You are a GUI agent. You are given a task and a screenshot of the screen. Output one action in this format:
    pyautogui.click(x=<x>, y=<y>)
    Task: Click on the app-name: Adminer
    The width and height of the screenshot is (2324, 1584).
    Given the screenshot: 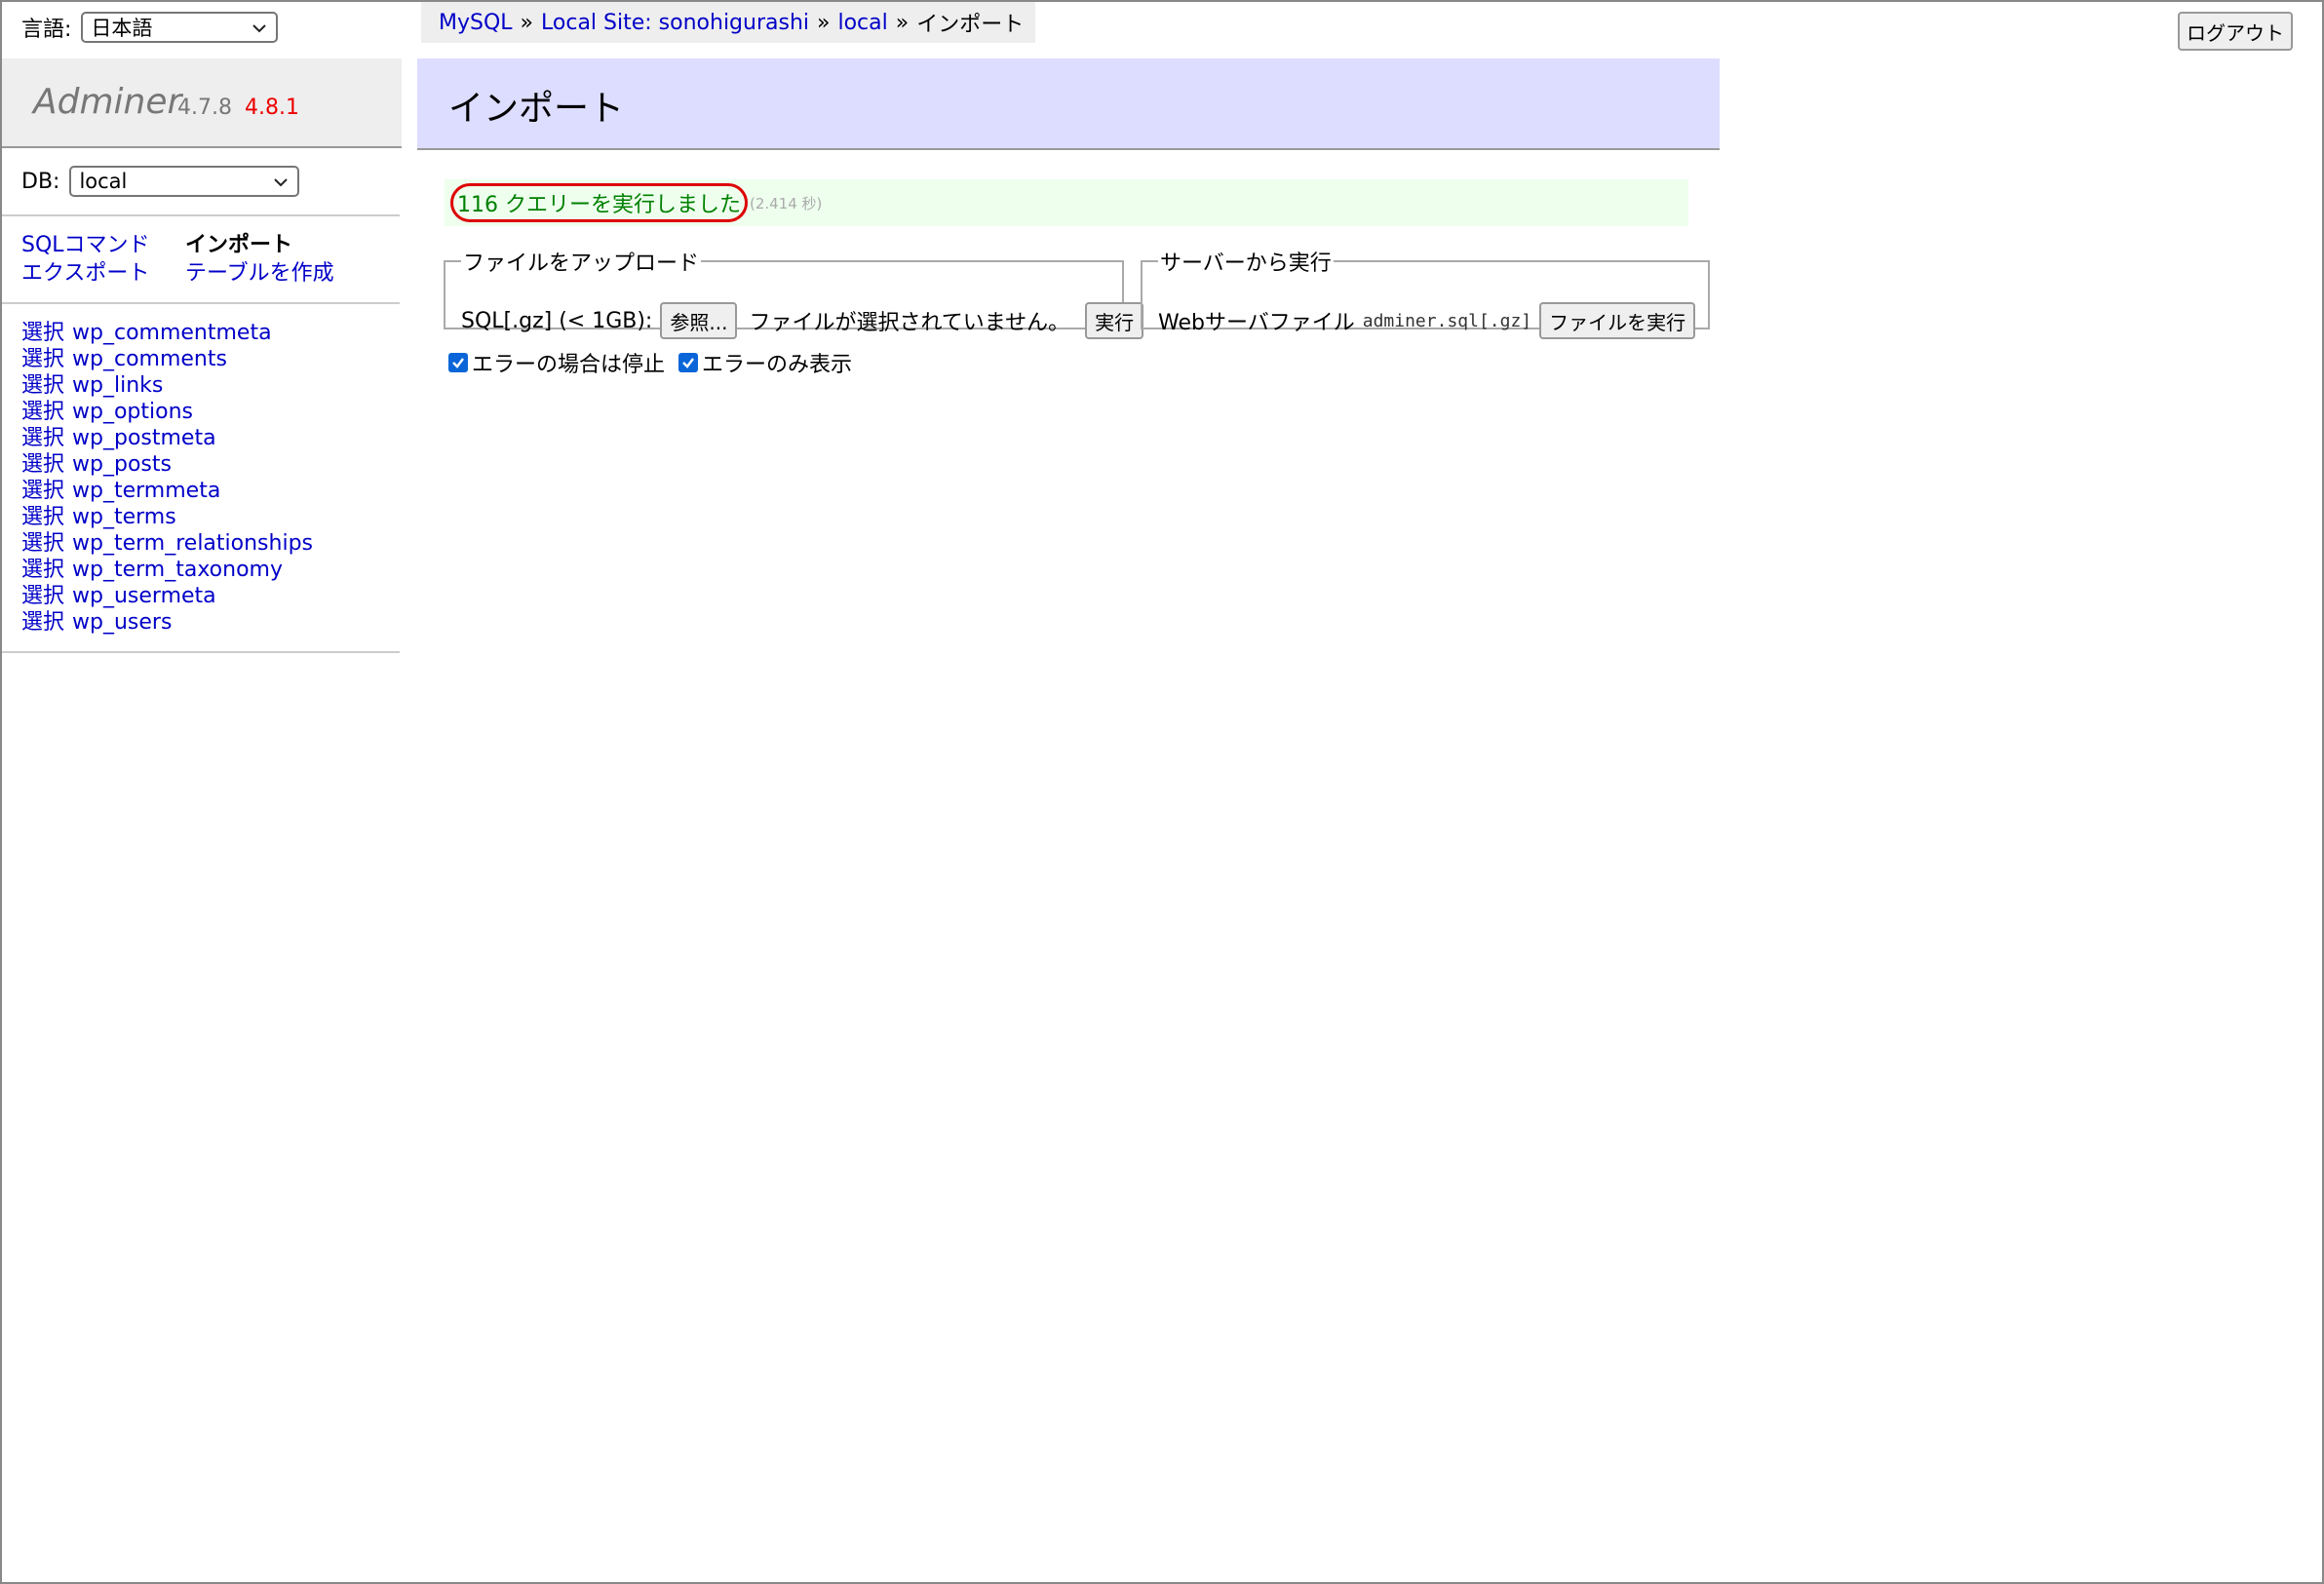 What is the action you would take?
    pyautogui.click(x=107, y=102)
    